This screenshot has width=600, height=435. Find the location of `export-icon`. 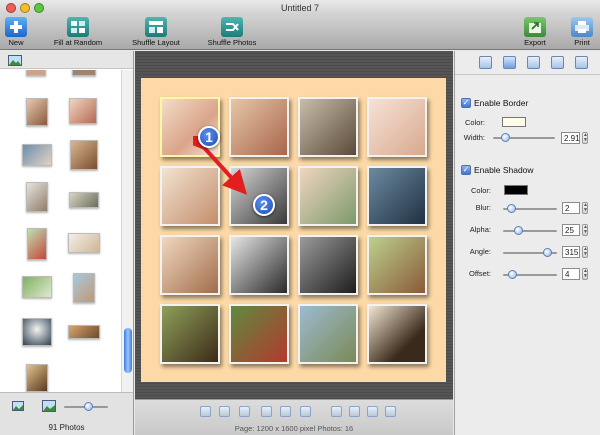

export-icon is located at coordinates (535, 27).